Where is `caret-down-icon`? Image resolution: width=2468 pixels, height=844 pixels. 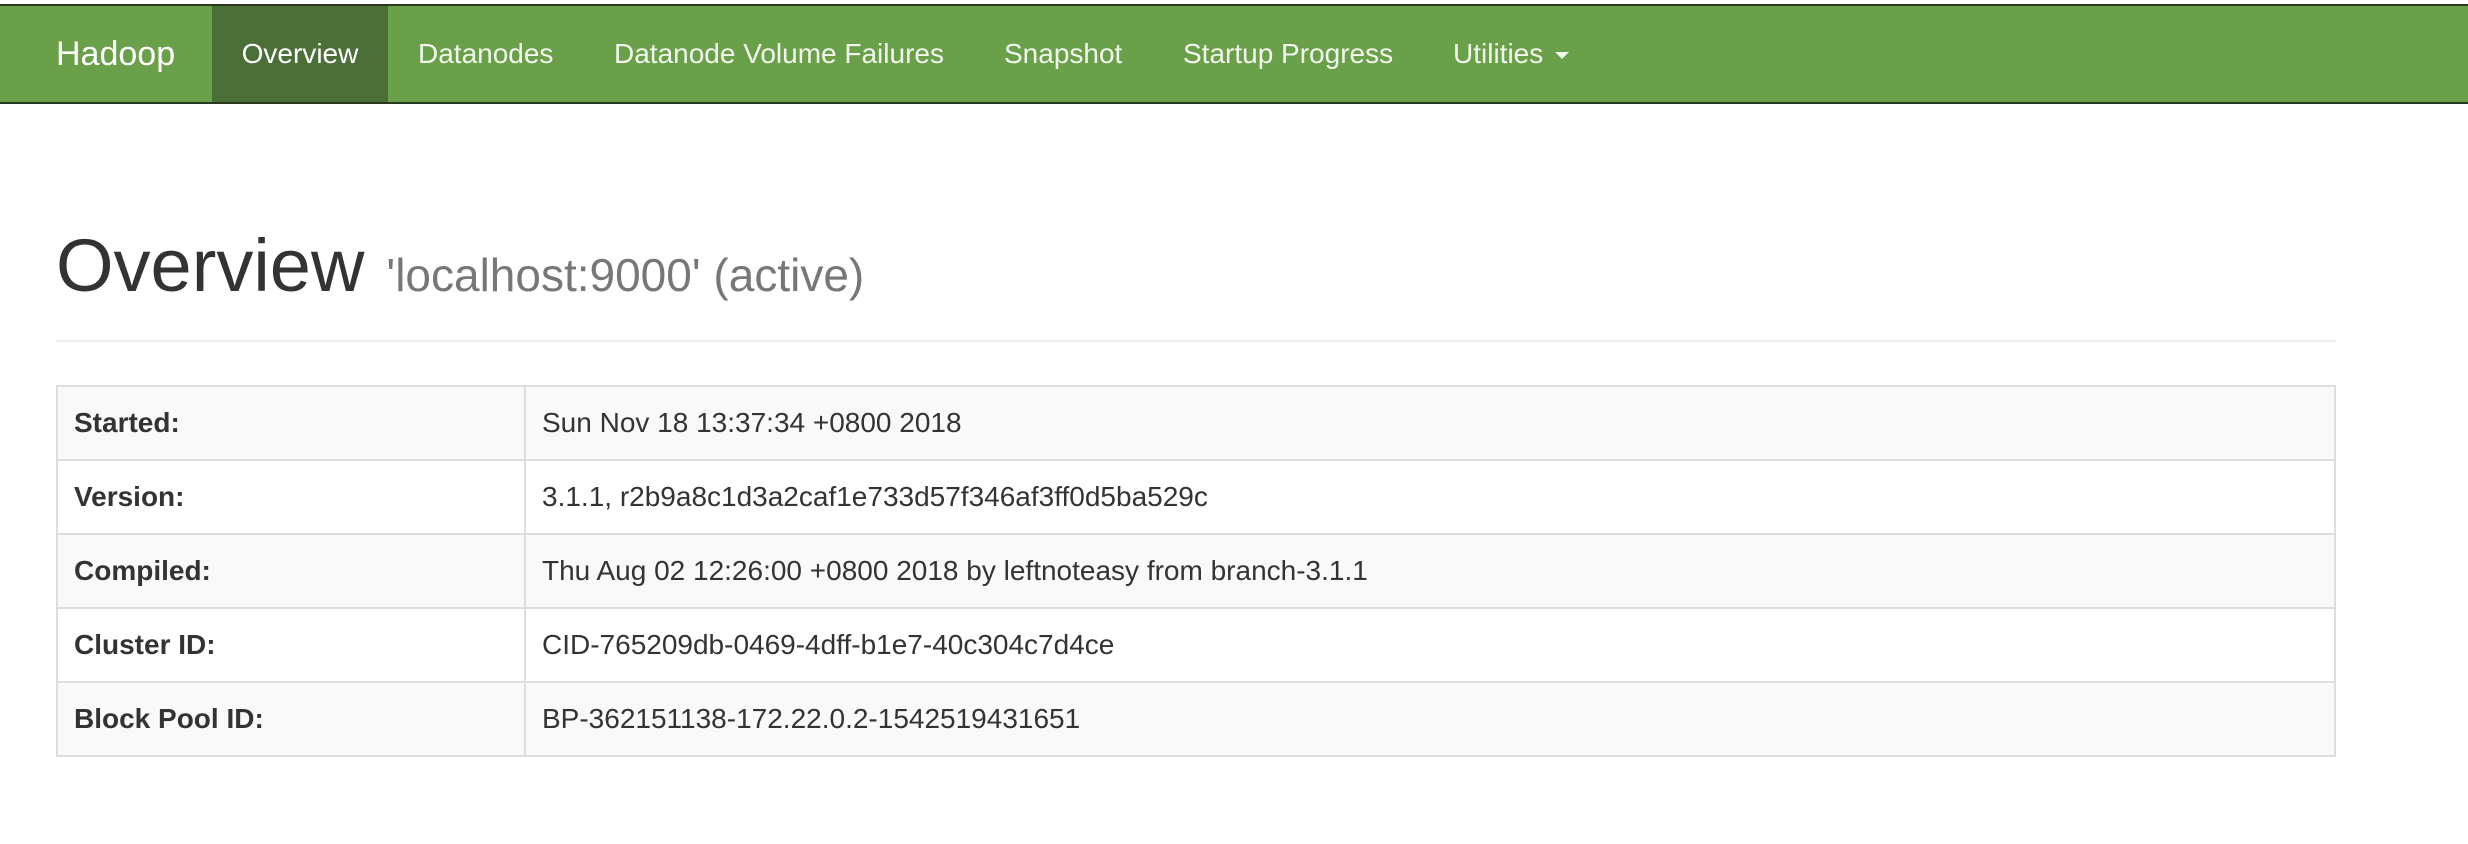
caret-down-icon is located at coordinates (1562, 56).